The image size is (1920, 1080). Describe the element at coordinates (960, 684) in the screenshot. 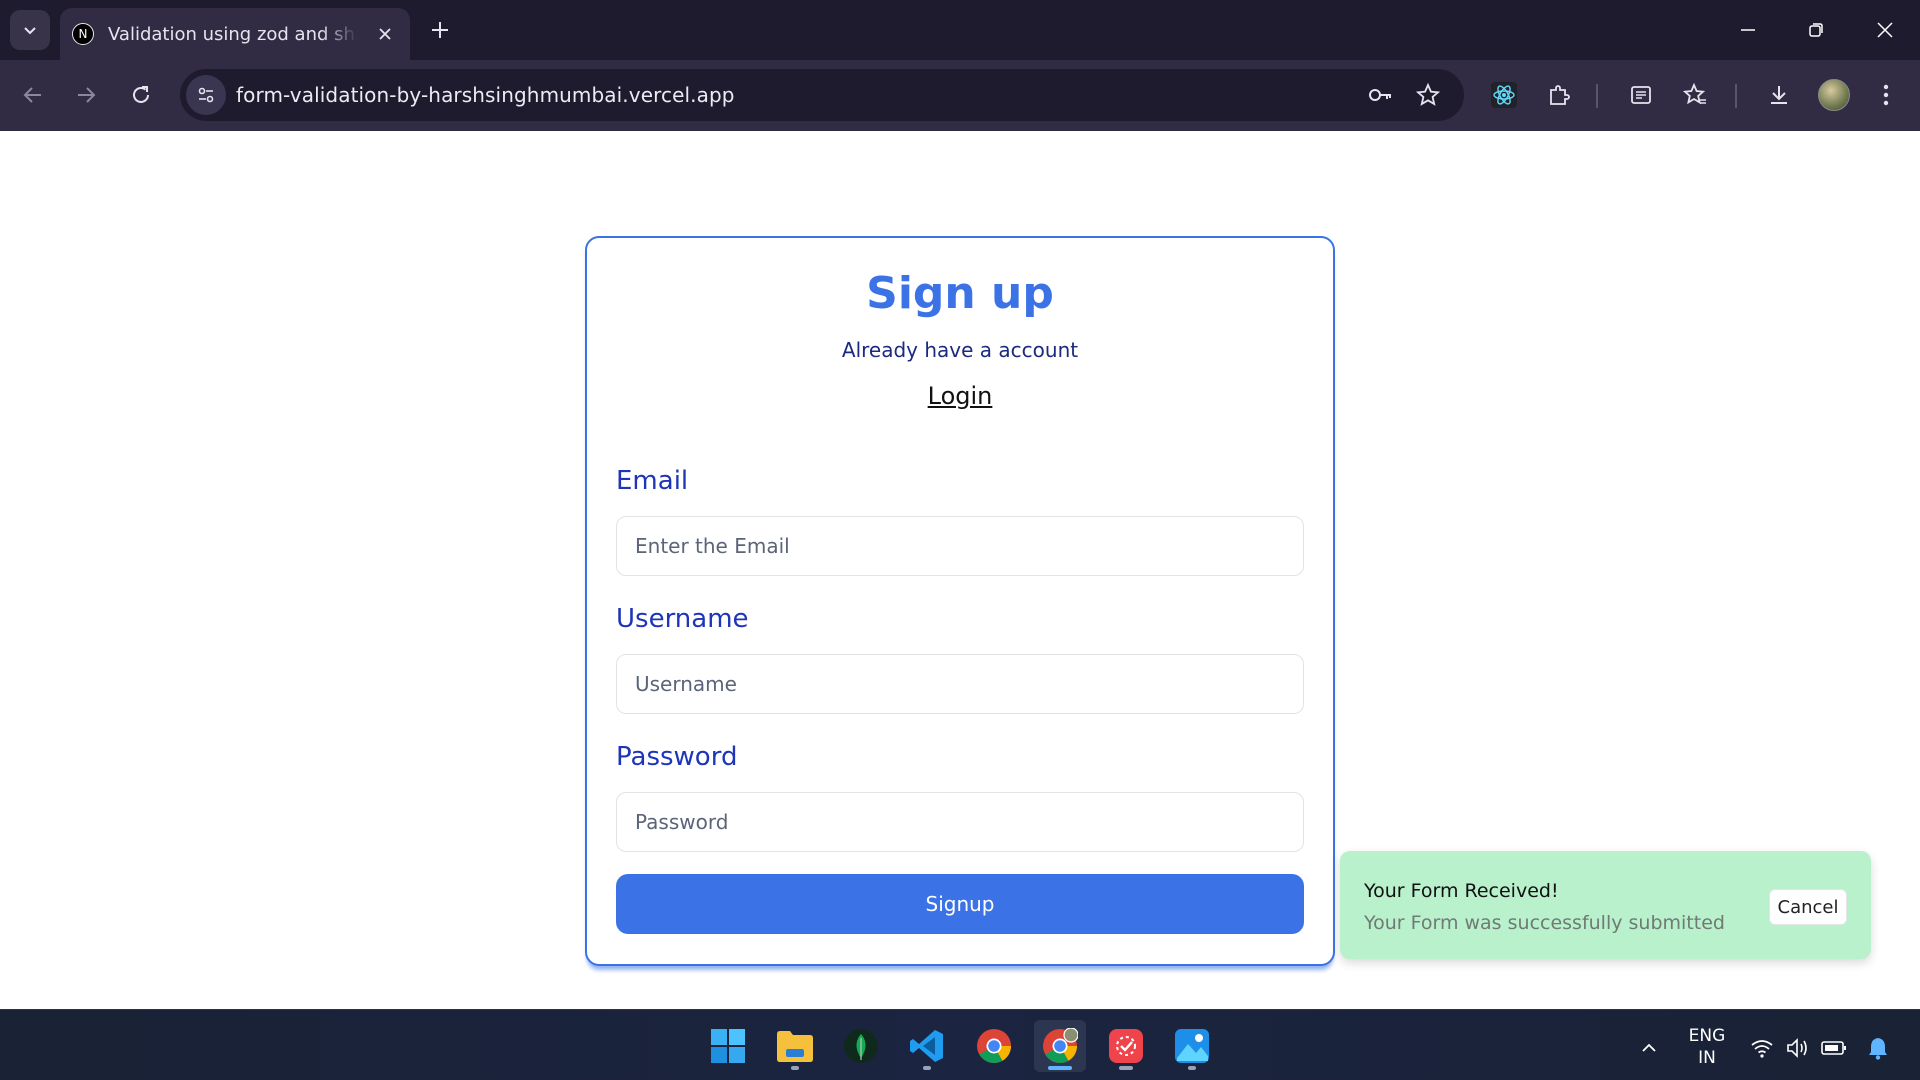

I see `username-field` at that location.